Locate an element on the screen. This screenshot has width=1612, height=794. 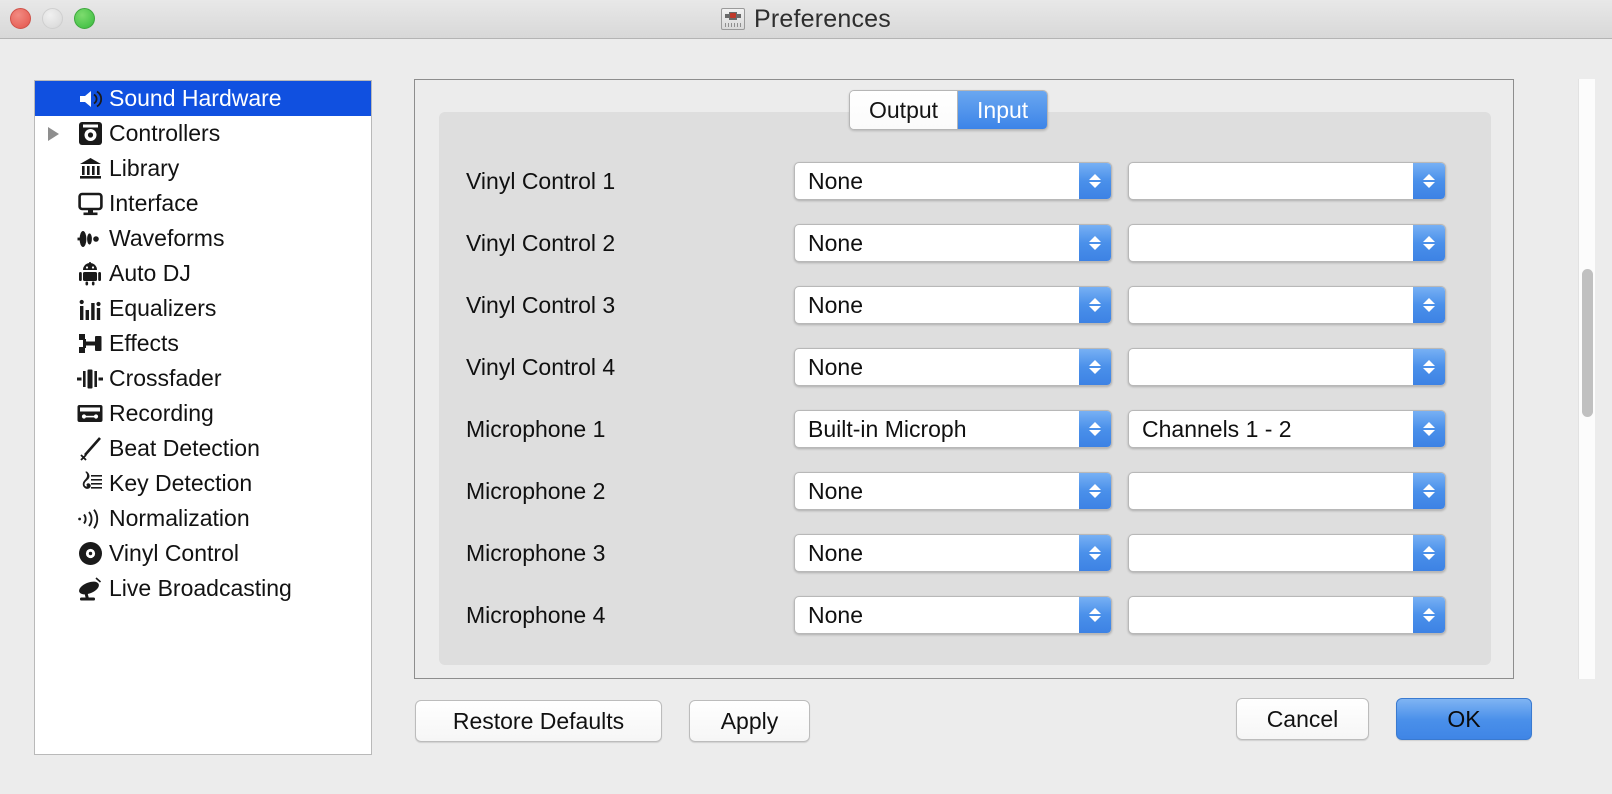
tab-output: Output is located at coordinates (904, 110).